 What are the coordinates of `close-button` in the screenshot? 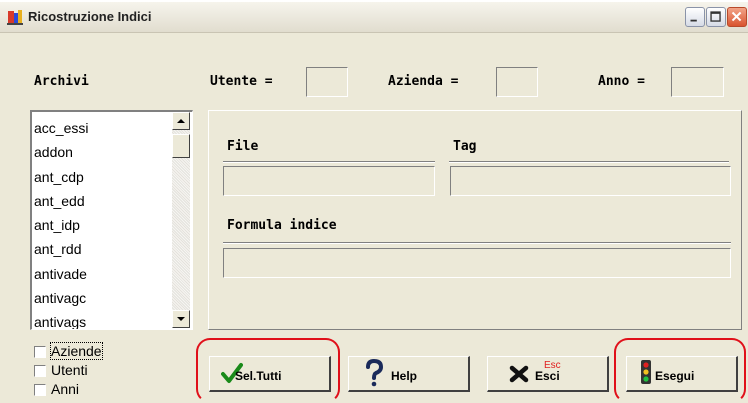 It's located at (737, 17).